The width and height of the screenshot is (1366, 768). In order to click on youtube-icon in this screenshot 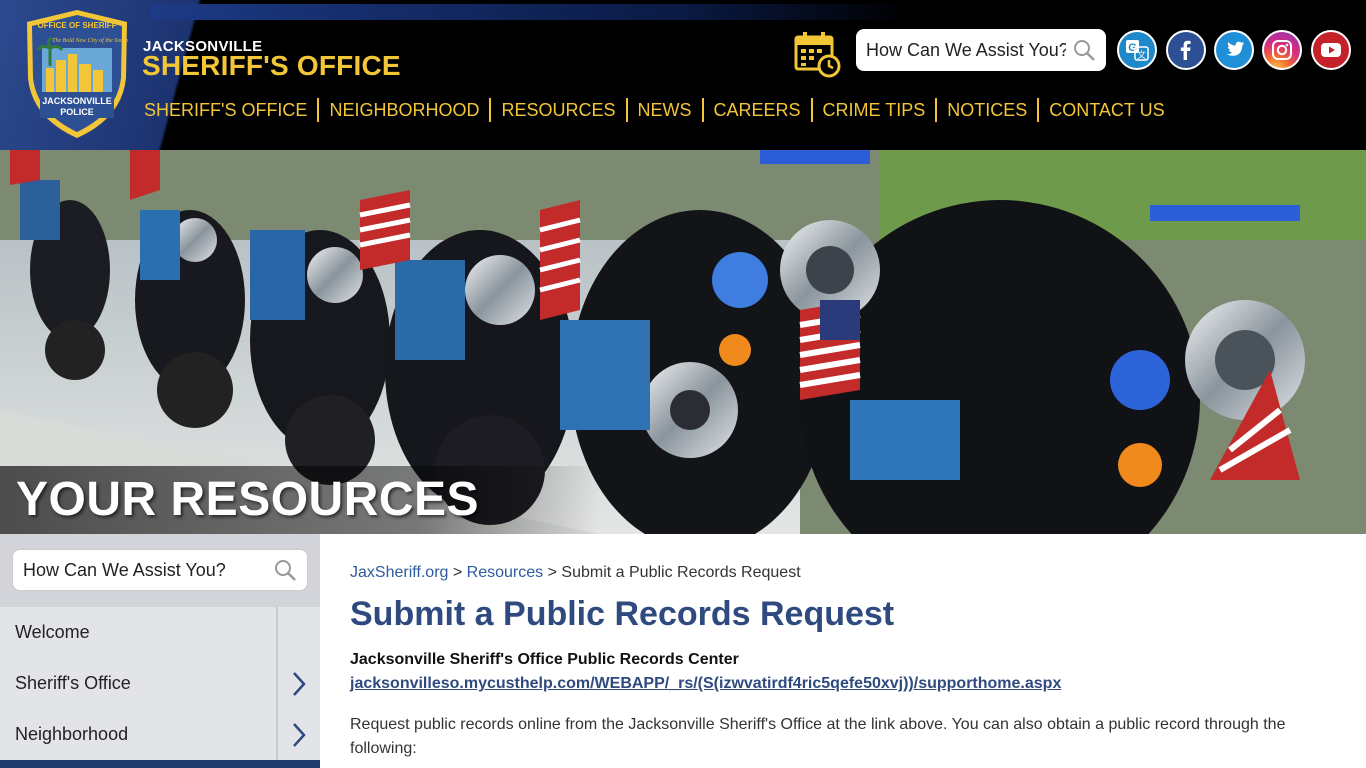, I will do `click(1331, 50)`.